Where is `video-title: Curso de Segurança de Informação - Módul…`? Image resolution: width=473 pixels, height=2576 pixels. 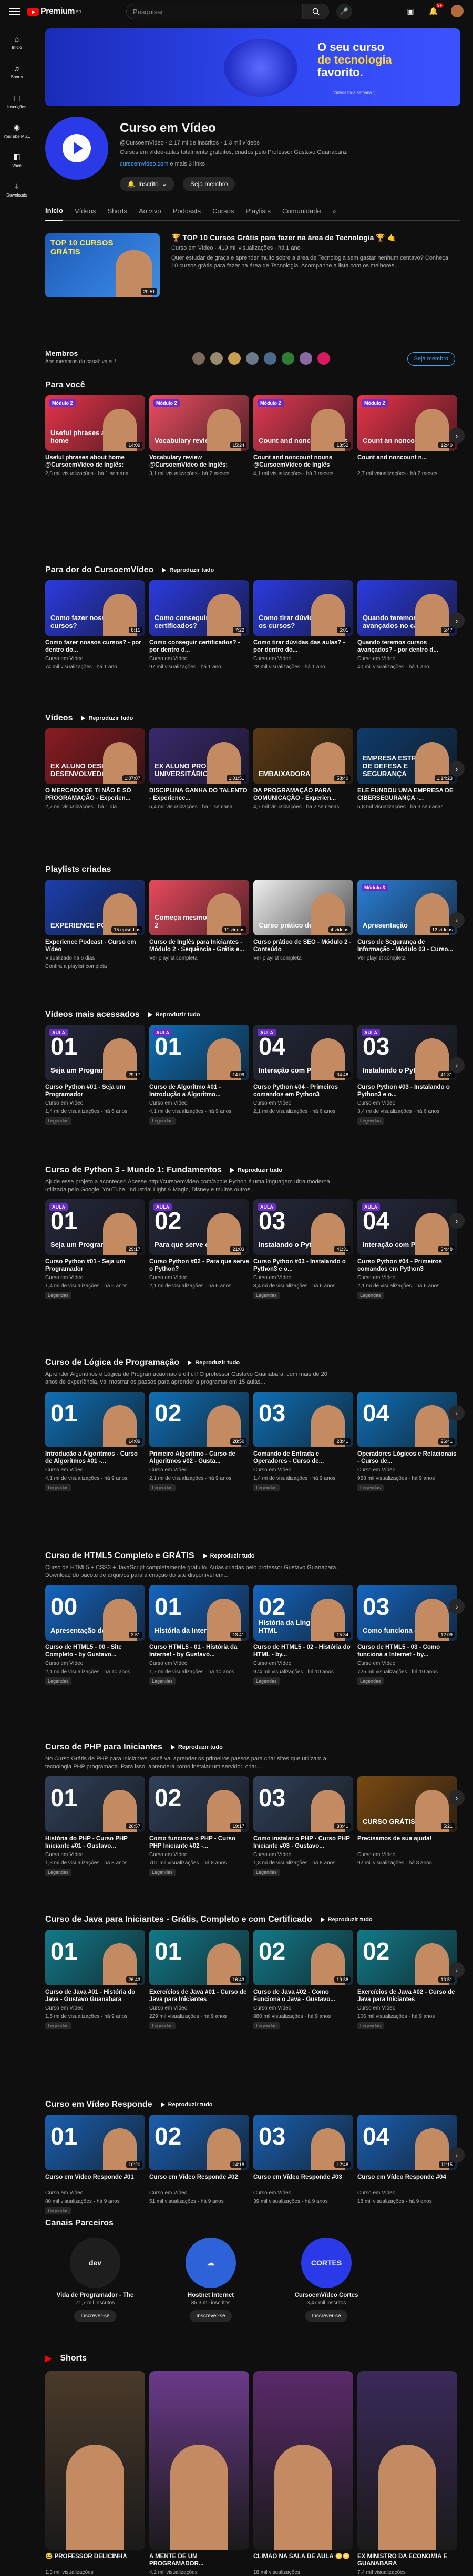 video-title: Curso de Segurança de Informação - Módul… is located at coordinates (407, 946).